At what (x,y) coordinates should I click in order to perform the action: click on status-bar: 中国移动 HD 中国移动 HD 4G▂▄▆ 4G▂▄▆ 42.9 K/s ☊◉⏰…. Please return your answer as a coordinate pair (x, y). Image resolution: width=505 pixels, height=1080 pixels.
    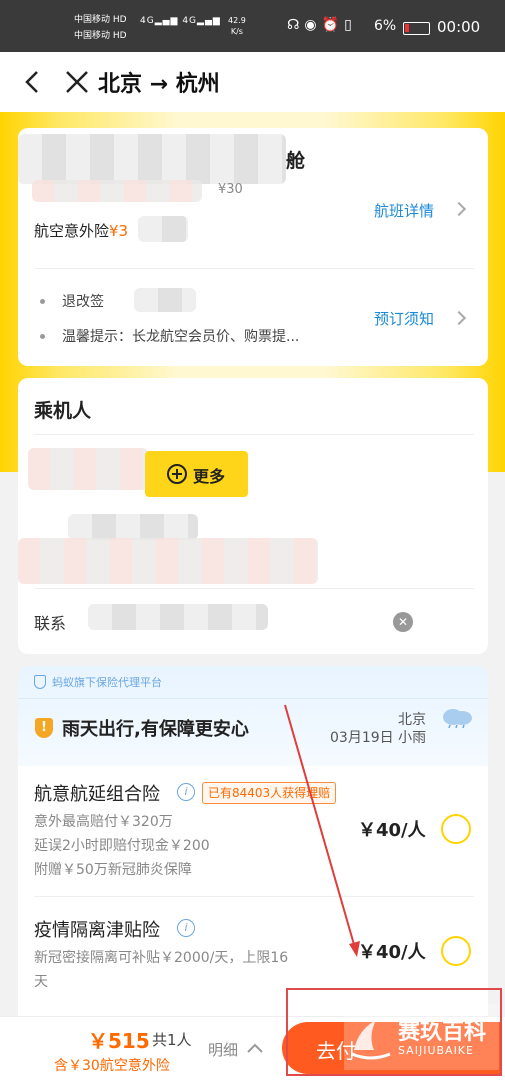
    Looking at the image, I should click on (252, 26).